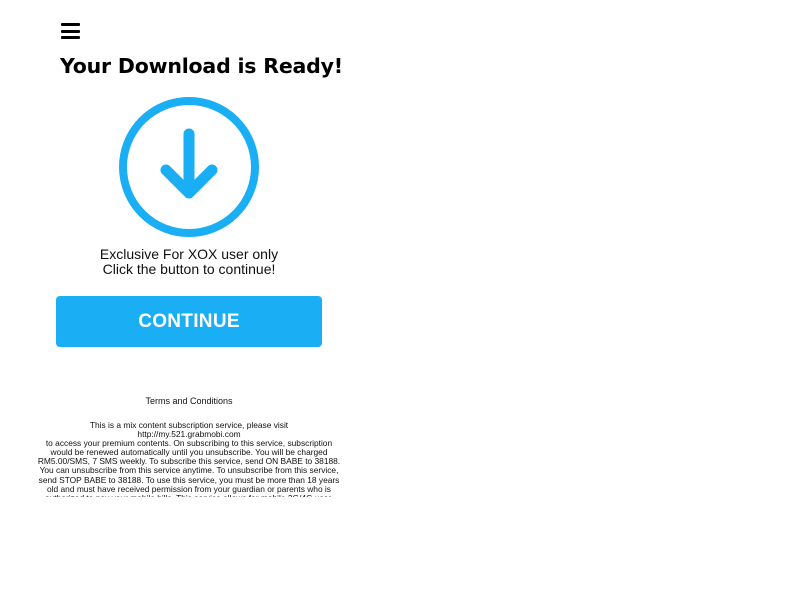 Image resolution: width=800 pixels, height=600 pixels. I want to click on click-instruction-text: Click the button to continue!, so click(189, 269).